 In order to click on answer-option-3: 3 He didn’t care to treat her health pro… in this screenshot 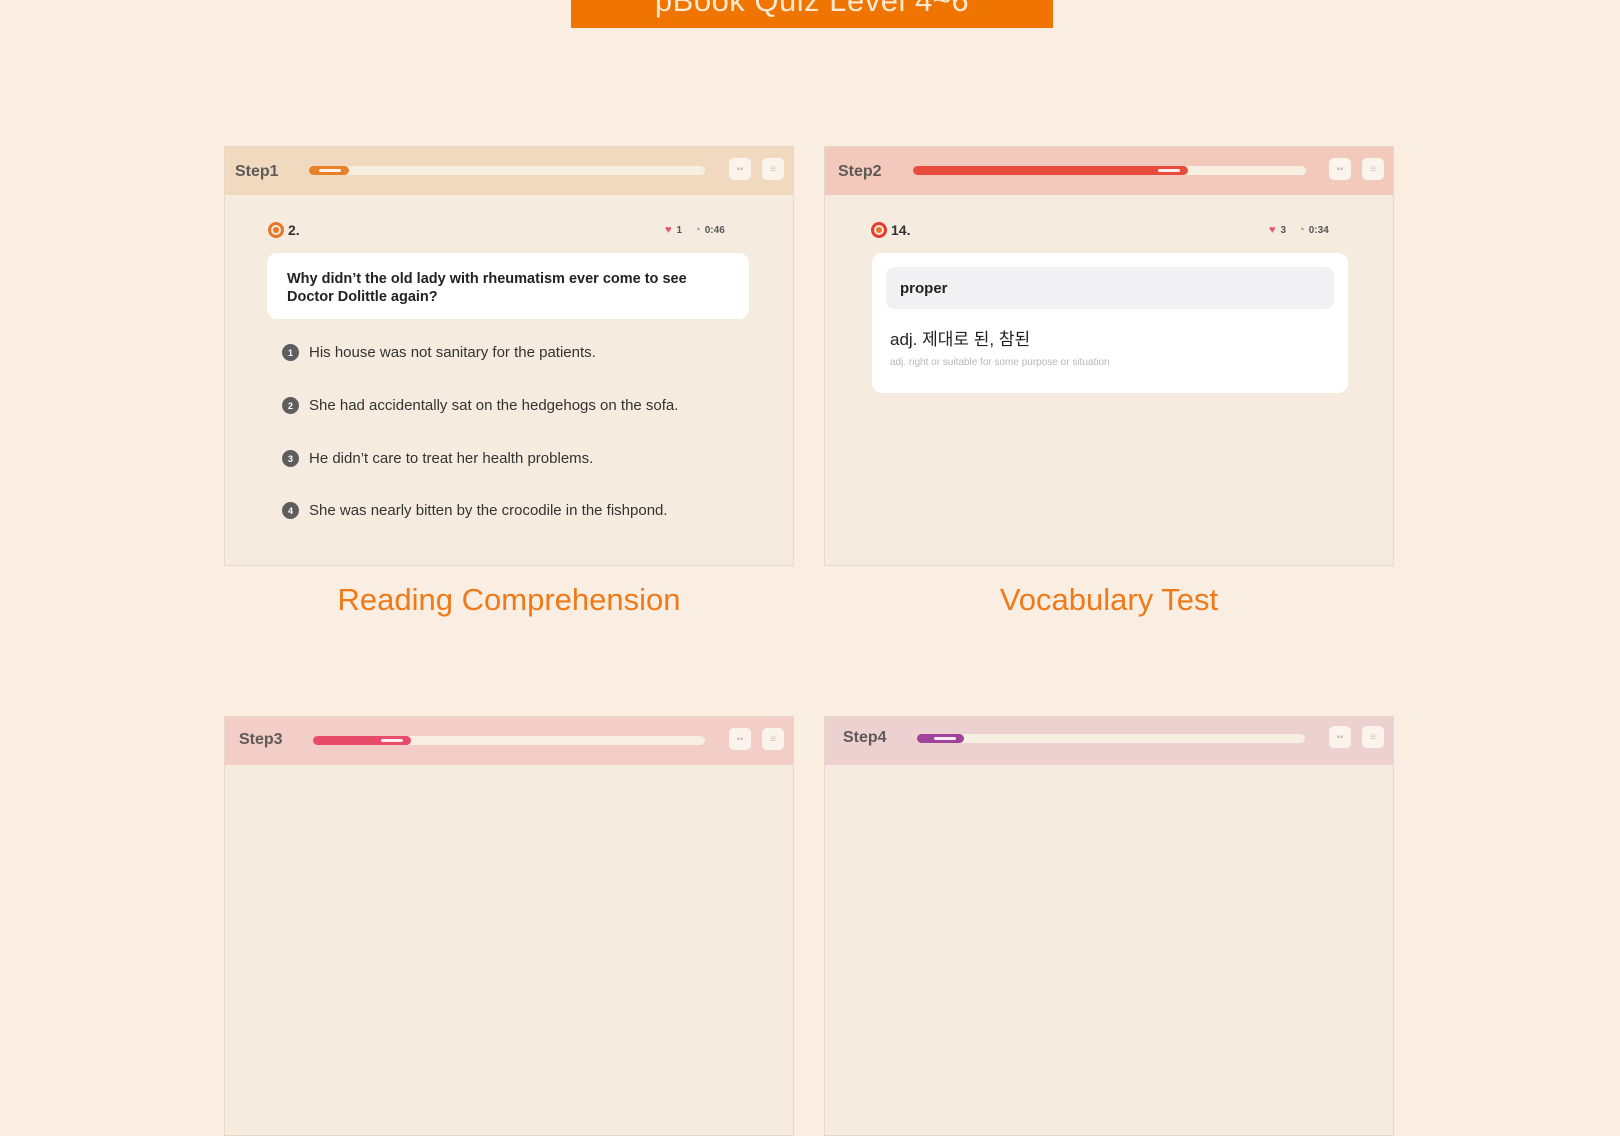, I will do `click(437, 458)`.